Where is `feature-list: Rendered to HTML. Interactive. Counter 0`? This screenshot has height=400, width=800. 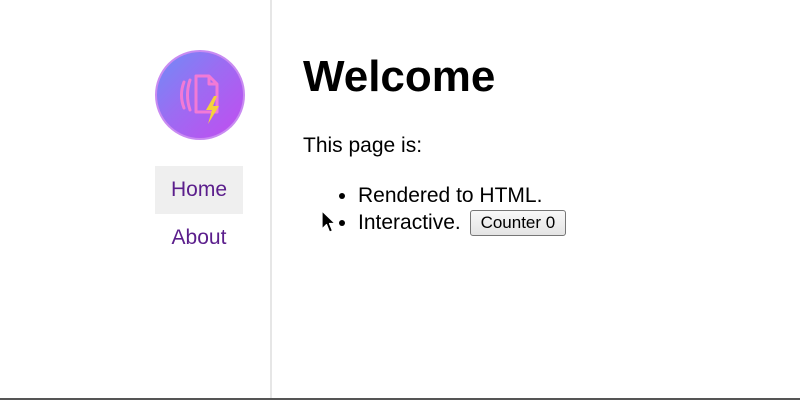 feature-list: Rendered to HTML. Interactive. Counter 0 is located at coordinates (435, 209).